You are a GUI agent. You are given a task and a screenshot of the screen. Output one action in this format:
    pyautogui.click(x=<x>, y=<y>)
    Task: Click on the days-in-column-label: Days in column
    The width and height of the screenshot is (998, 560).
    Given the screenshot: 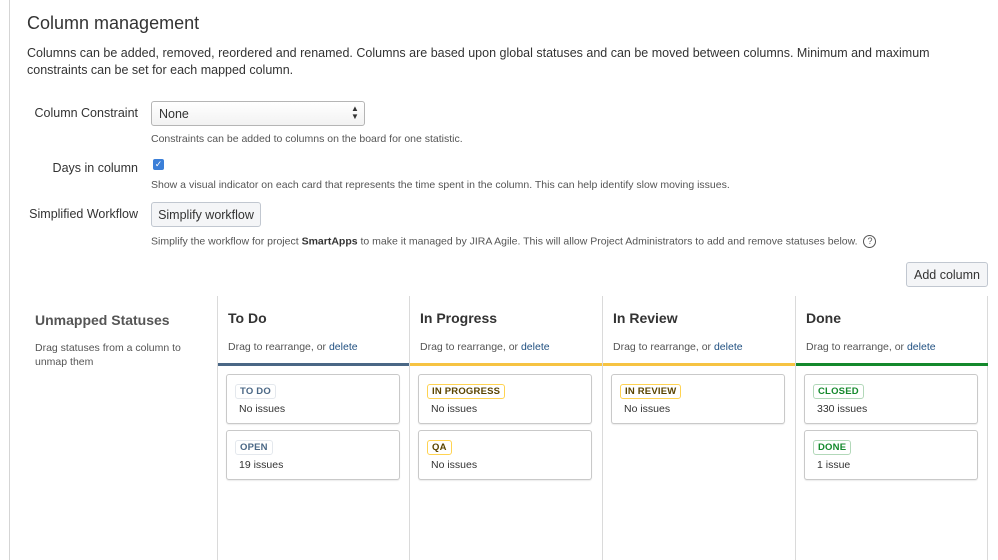 What is the action you would take?
    pyautogui.click(x=95, y=168)
    